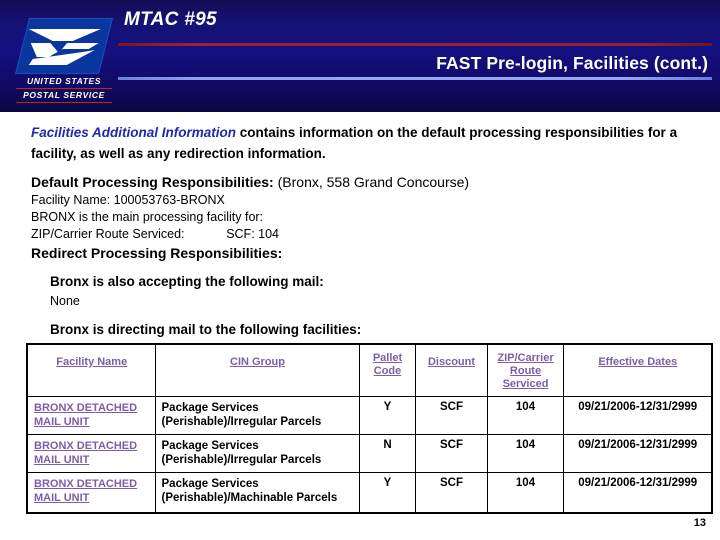 The height and width of the screenshot is (540, 720). Describe the element at coordinates (572, 63) in the screenshot. I see `slide-subtitle: FAST Pre-login, Facilities (cont.)` at that location.